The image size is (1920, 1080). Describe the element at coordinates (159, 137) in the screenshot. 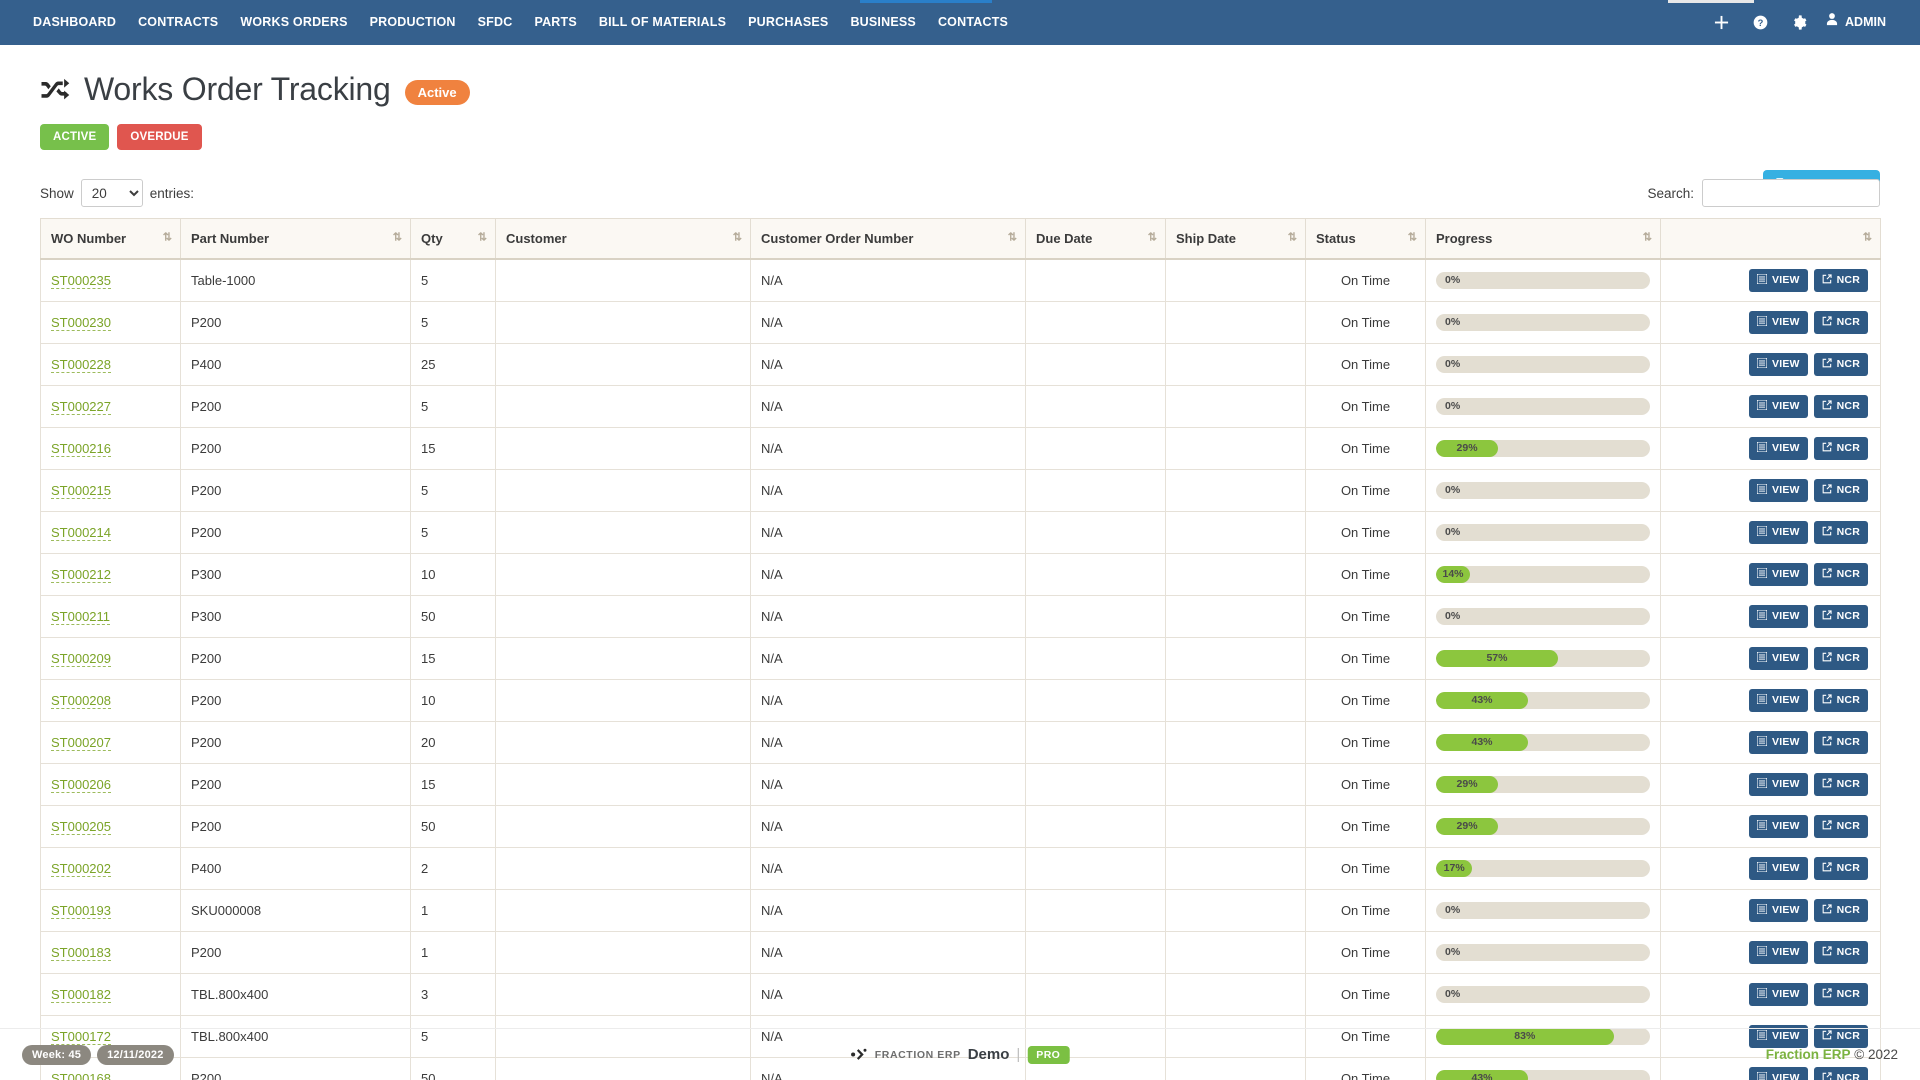

I see `filter-overdue-button: OVERDUE` at that location.